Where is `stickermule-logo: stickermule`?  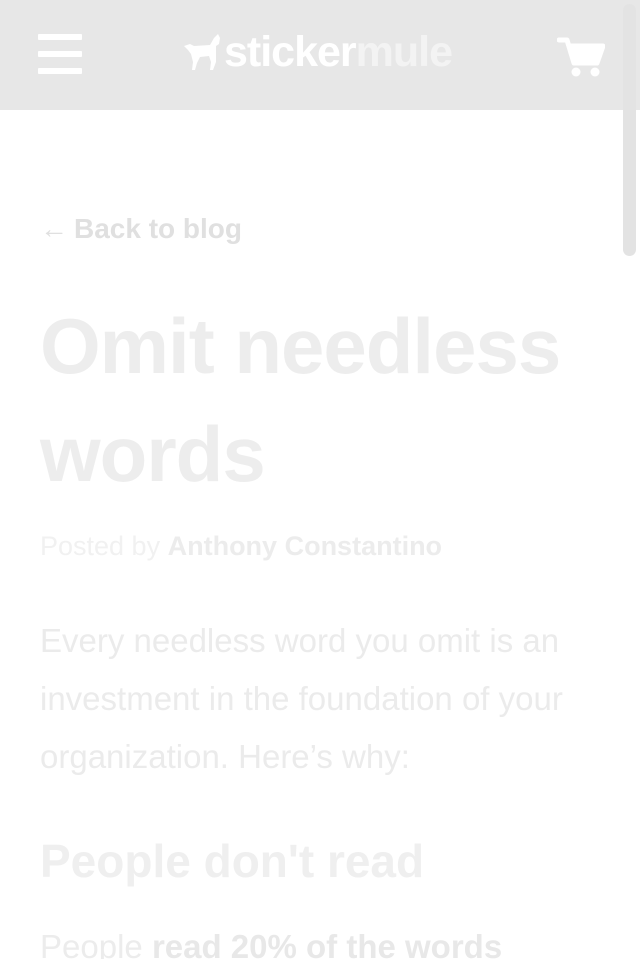
stickermule-logo: stickermule is located at coordinates (316, 52).